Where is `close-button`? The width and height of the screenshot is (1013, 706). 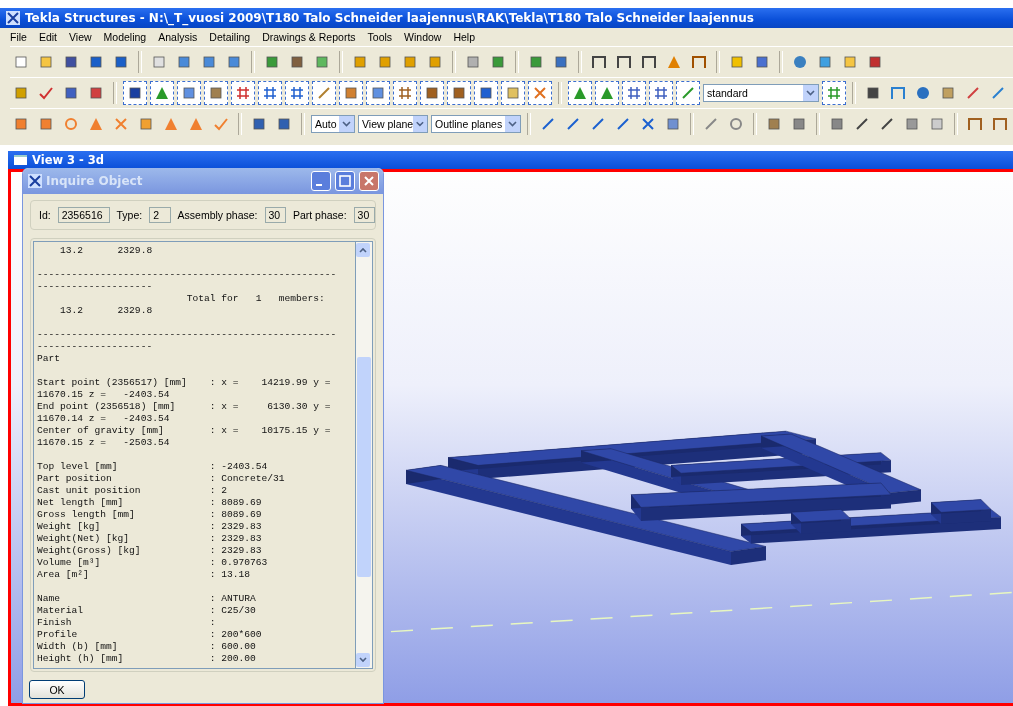
close-button is located at coordinates (369, 181).